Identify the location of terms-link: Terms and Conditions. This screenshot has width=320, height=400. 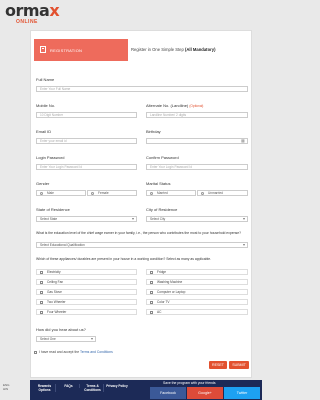
(96, 352).